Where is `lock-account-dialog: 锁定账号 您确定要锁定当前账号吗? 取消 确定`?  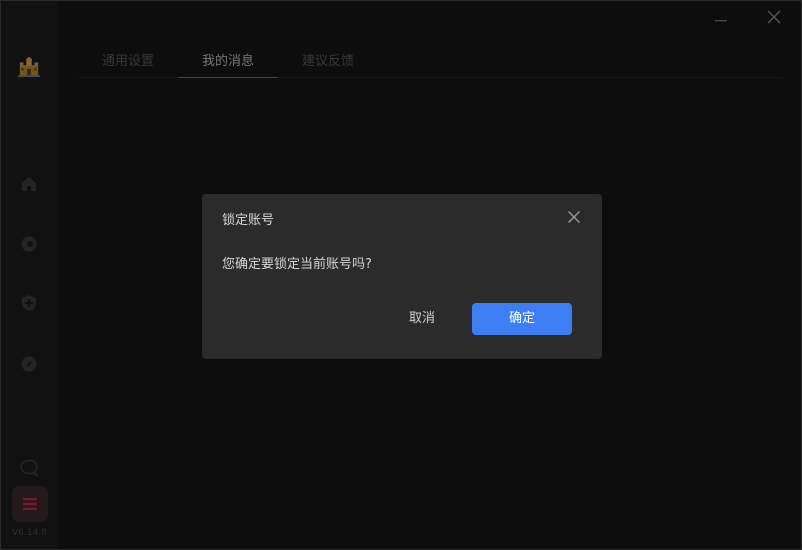 lock-account-dialog: 锁定账号 您确定要锁定当前账号吗? 取消 确定 is located at coordinates (402, 276).